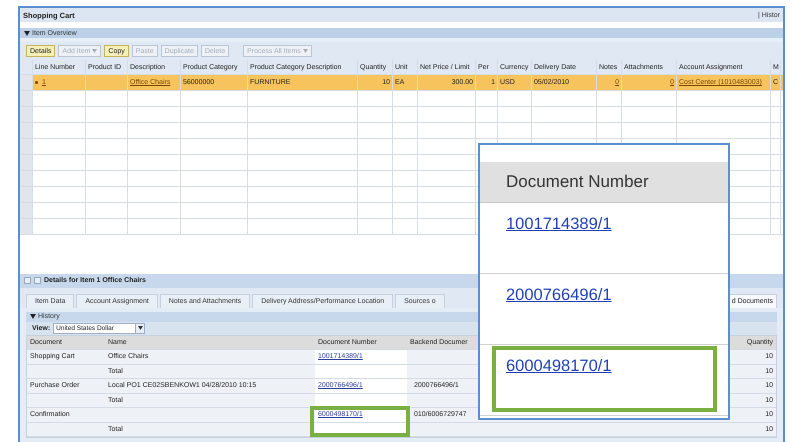 The image size is (793, 442). What do you see at coordinates (37, 280) in the screenshot?
I see `next-button` at bounding box center [37, 280].